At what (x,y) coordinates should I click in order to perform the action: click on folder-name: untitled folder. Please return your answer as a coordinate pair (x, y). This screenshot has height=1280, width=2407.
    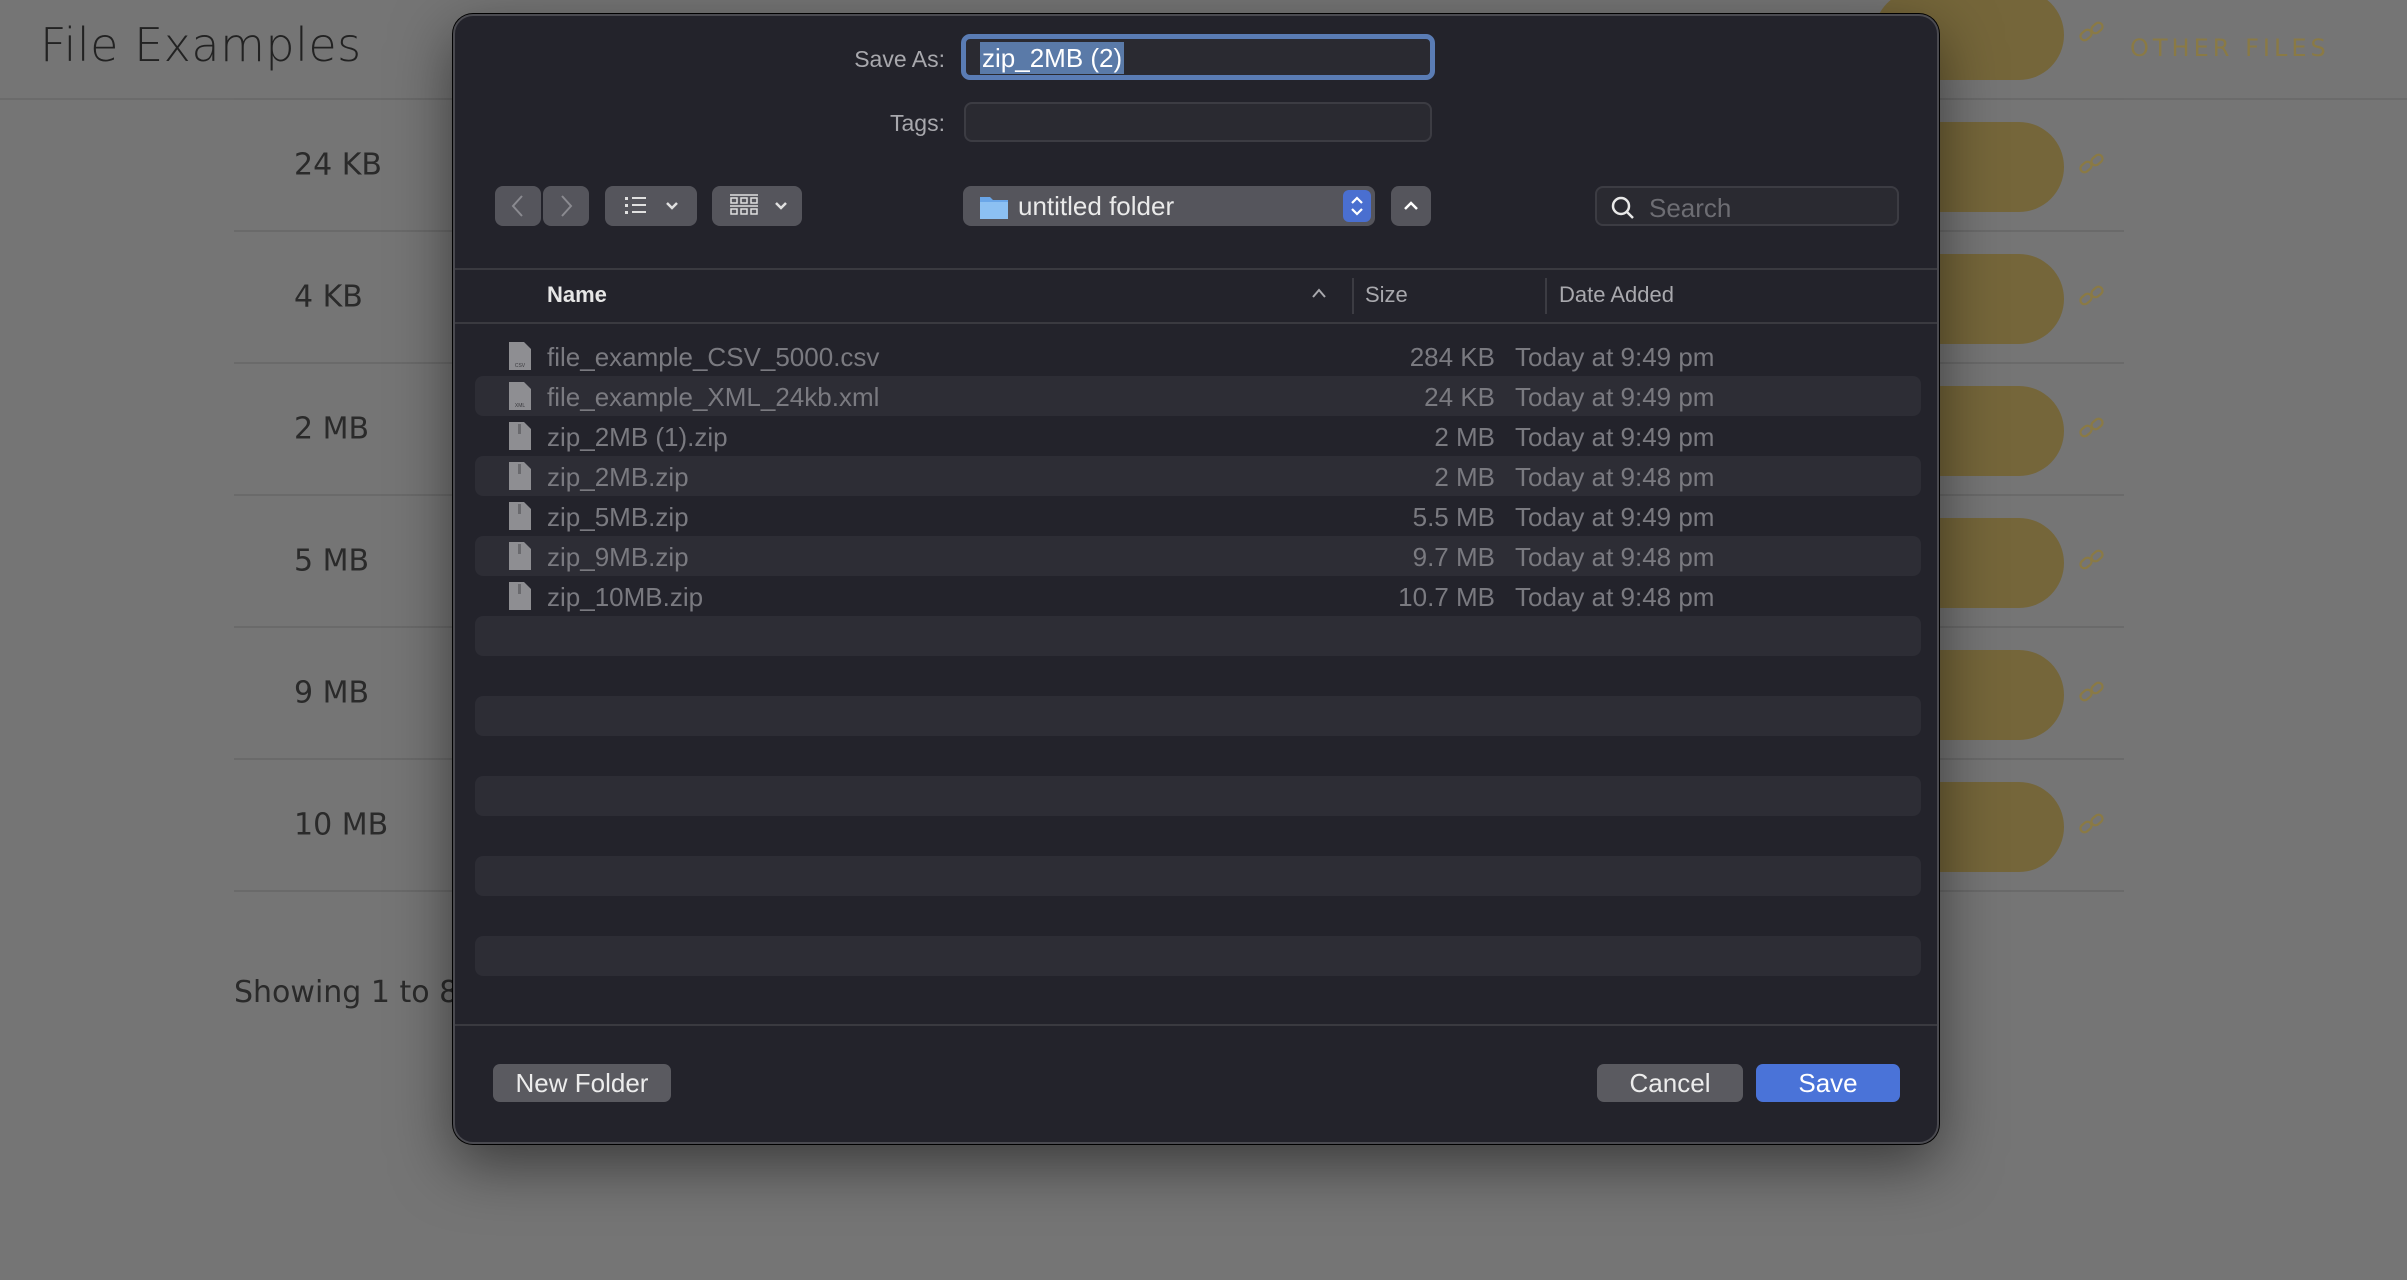
    Looking at the image, I should click on (1096, 206).